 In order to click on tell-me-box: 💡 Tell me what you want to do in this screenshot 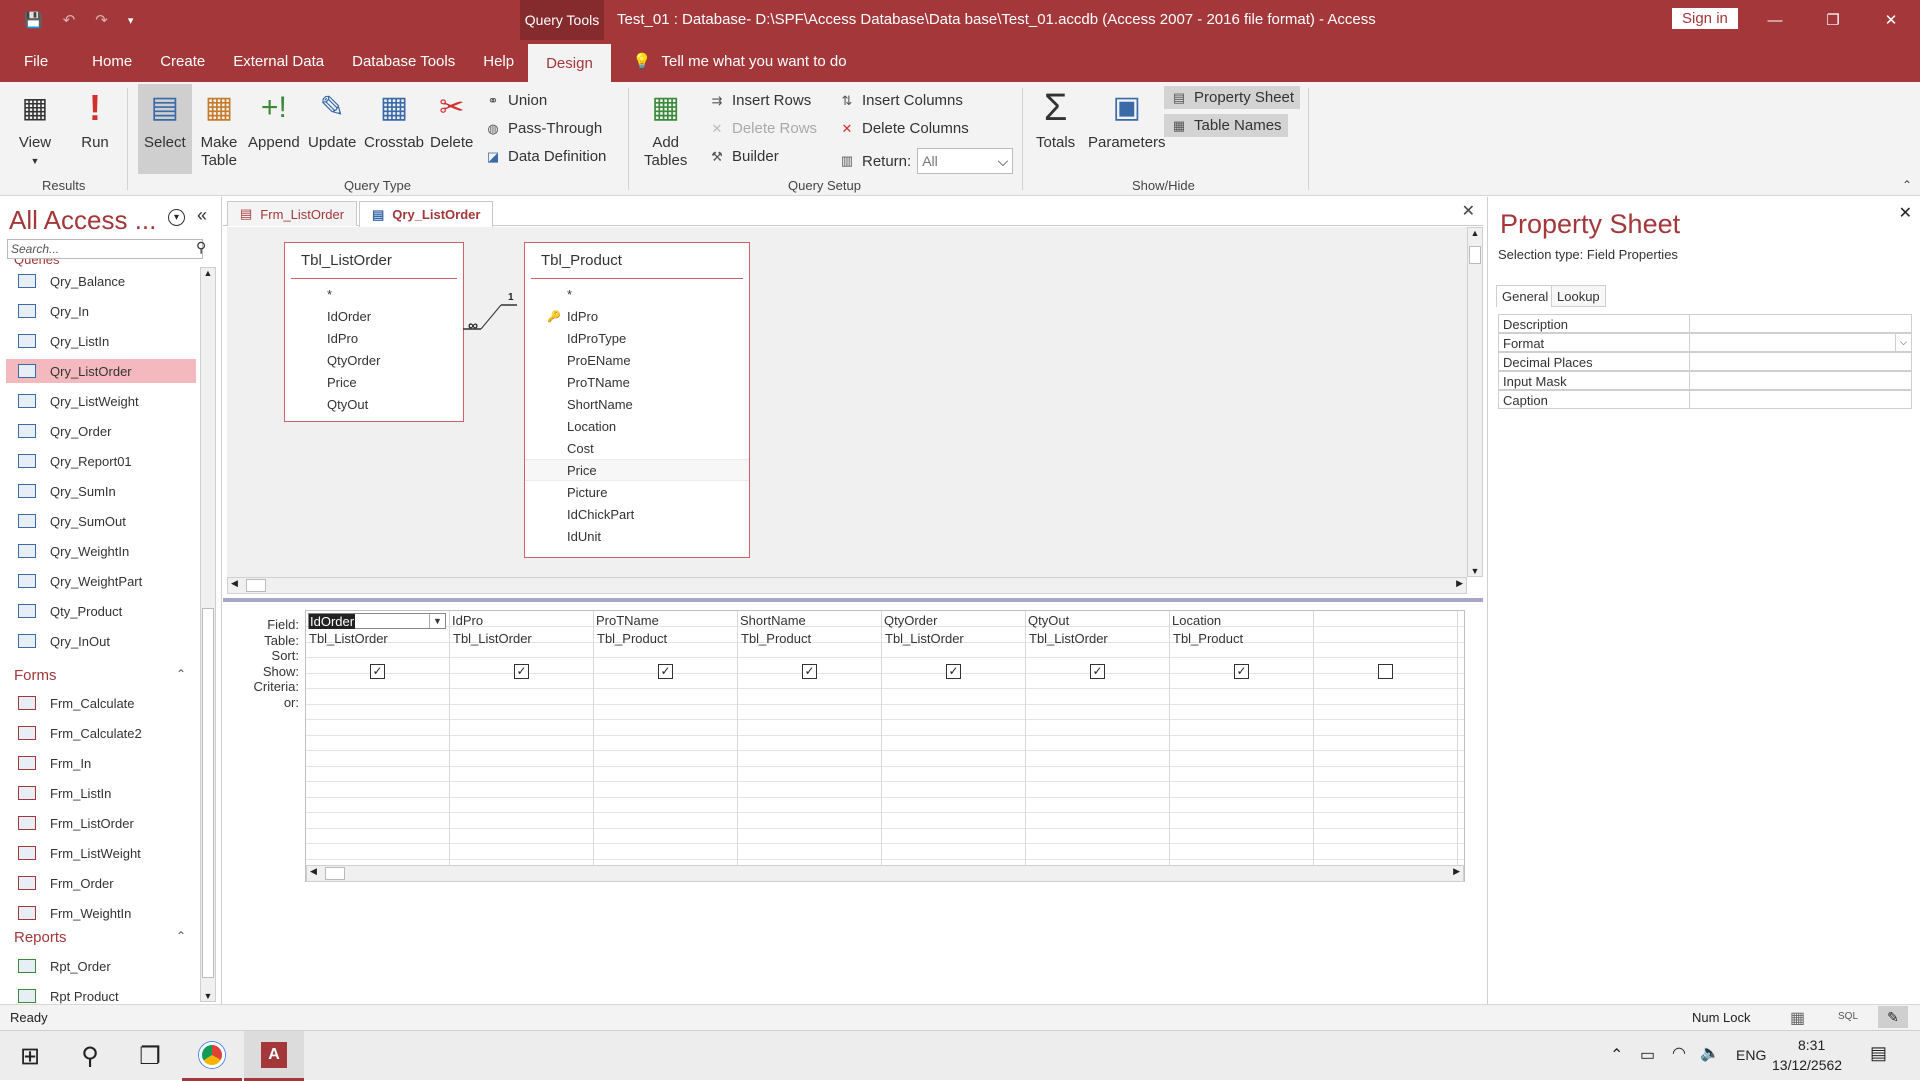, I will do `click(729, 61)`.